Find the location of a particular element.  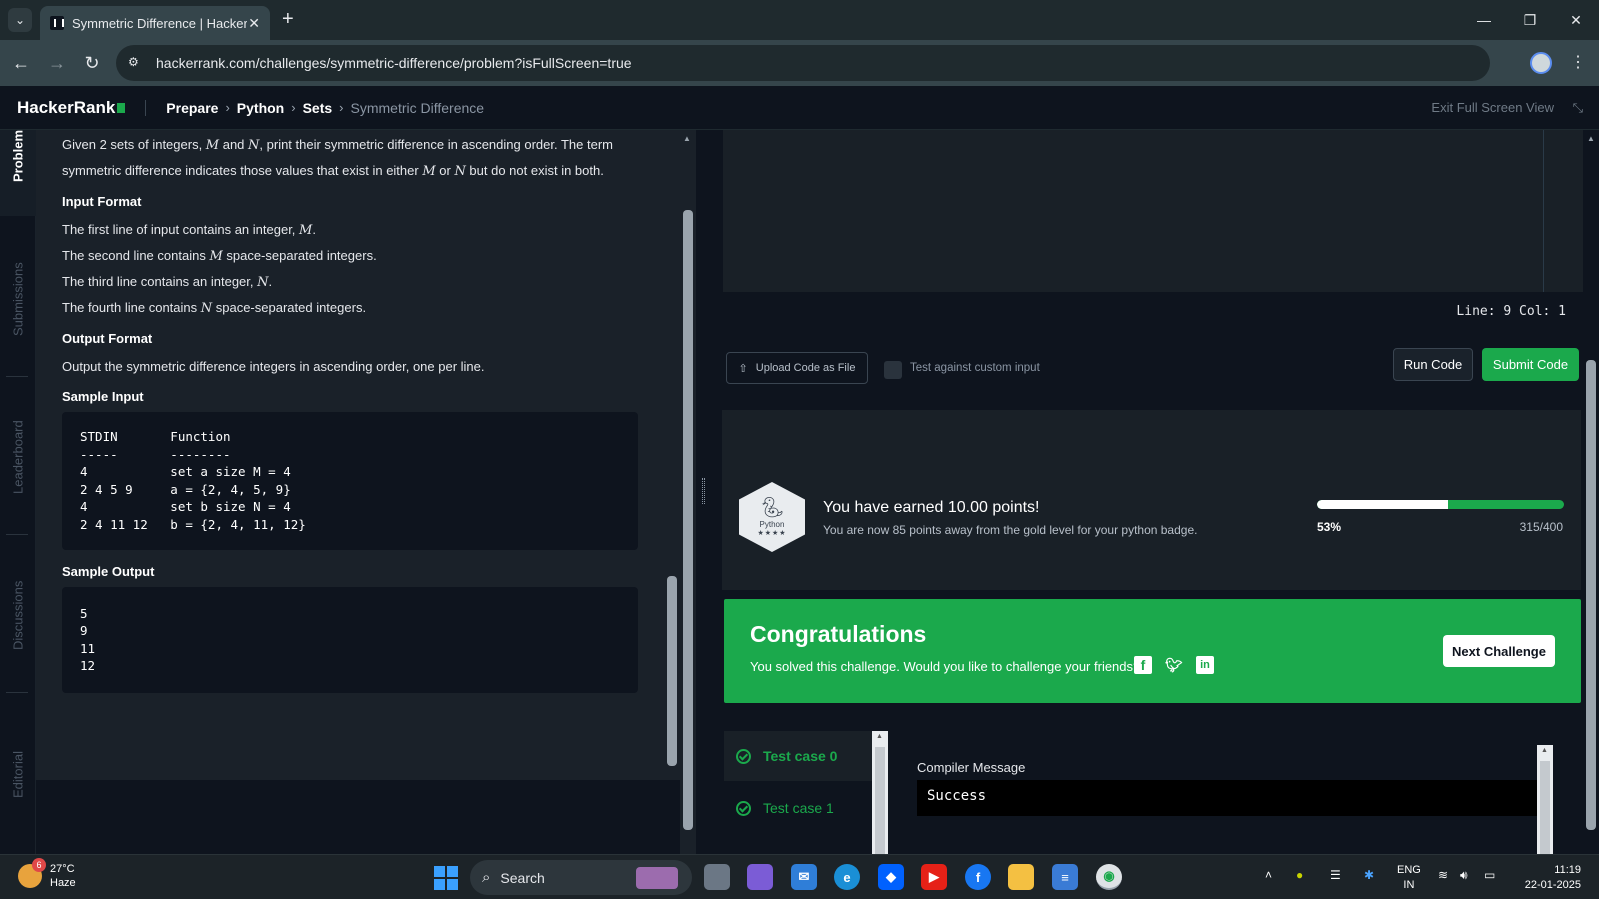

progress-fill is located at coordinates (1382, 504).